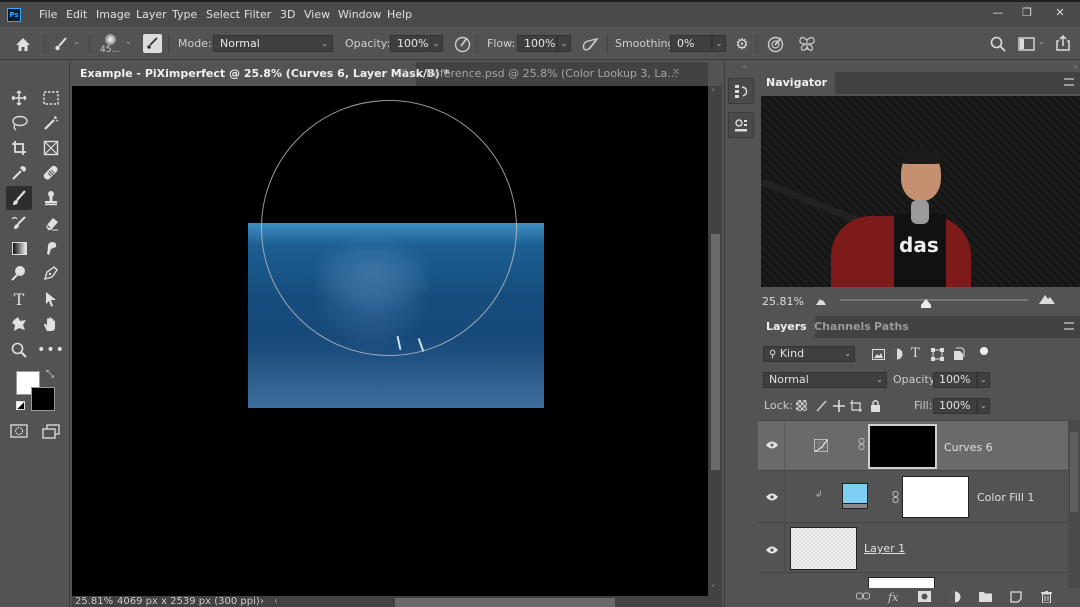 The width and height of the screenshot is (1080, 607). What do you see at coordinates (151, 14) in the screenshot?
I see `menu-layer: Layer` at bounding box center [151, 14].